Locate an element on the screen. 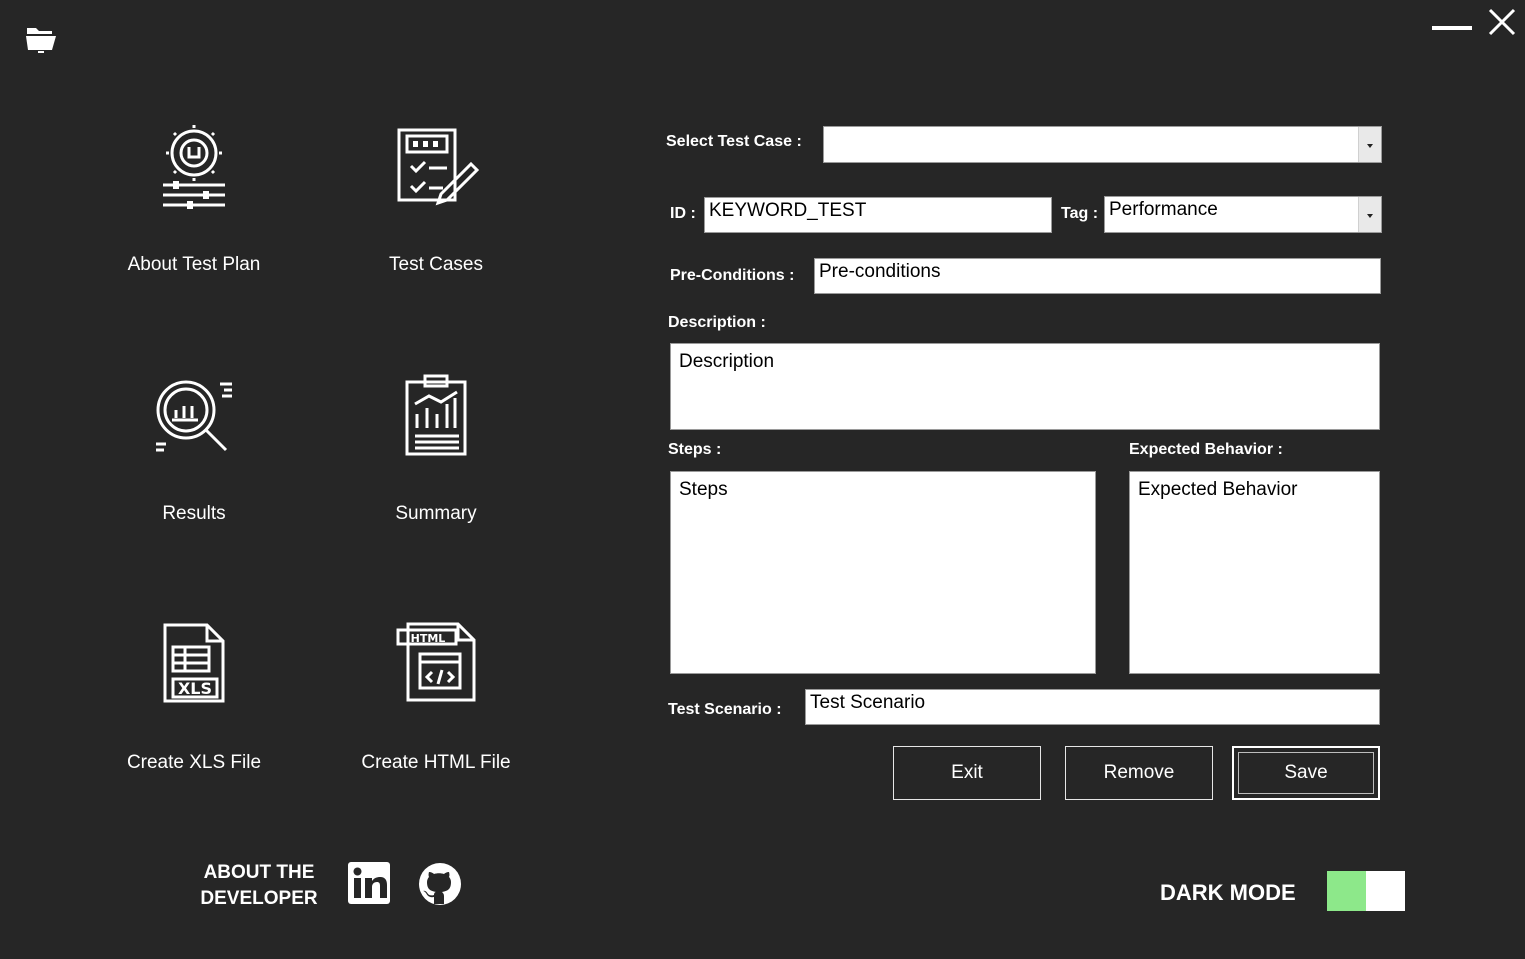 This screenshot has height=959, width=1525. remove-button: Remove is located at coordinates (1139, 773).